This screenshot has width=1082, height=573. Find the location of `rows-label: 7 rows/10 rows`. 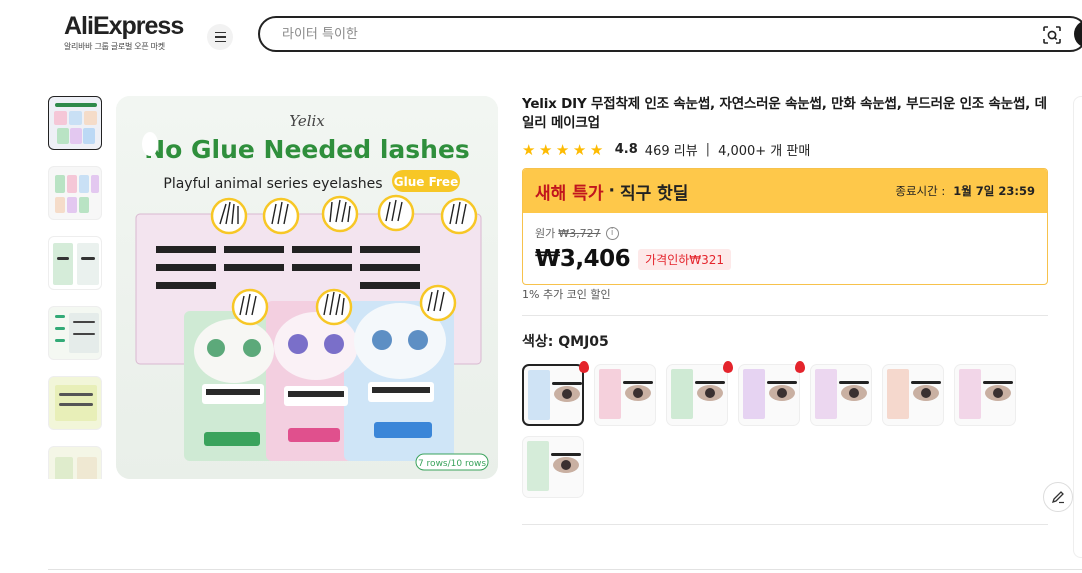

rows-label: 7 rows/10 rows is located at coordinates (452, 464).